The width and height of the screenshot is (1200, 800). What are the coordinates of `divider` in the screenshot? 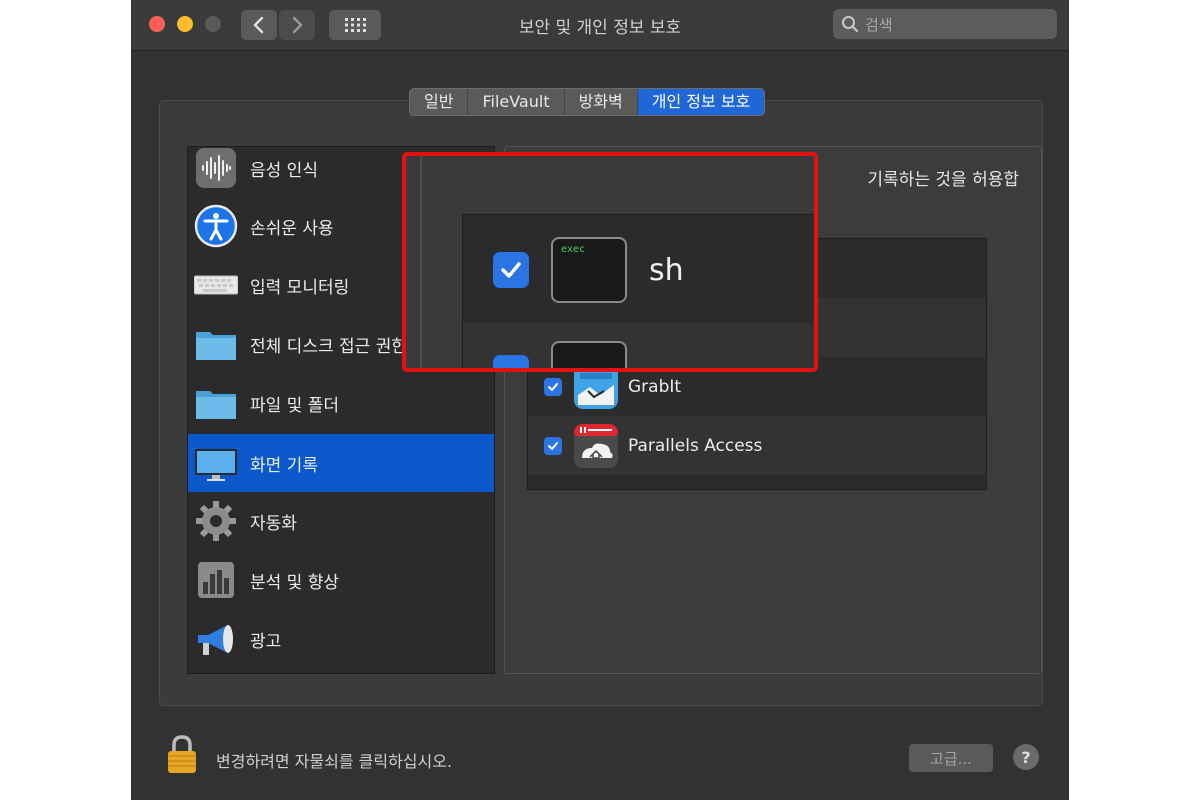 It's located at (421, 262).